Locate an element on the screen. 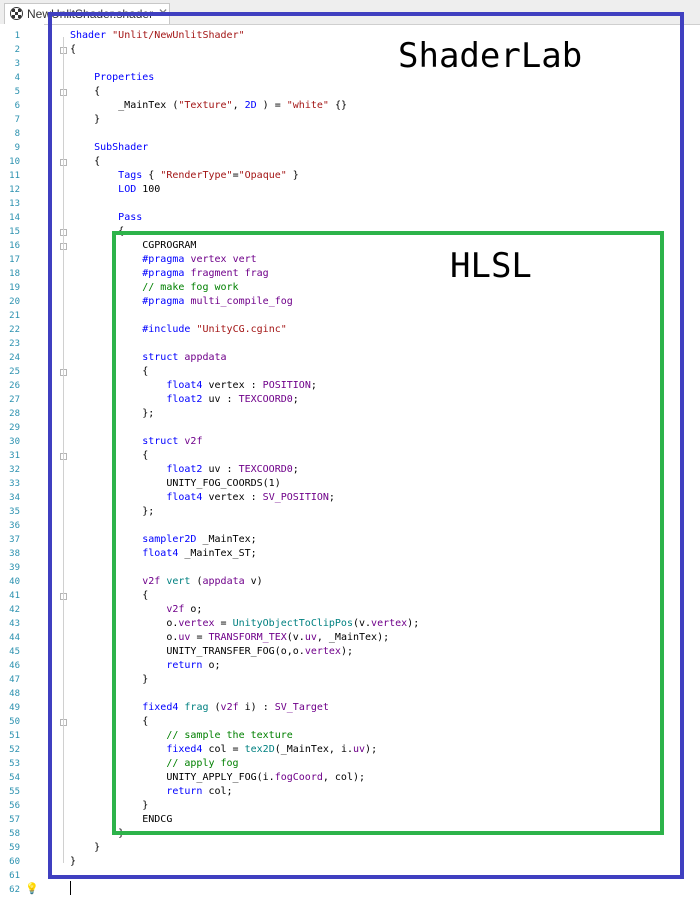 The height and width of the screenshot is (907, 700). line-number: 38 is located at coordinates (14, 554).